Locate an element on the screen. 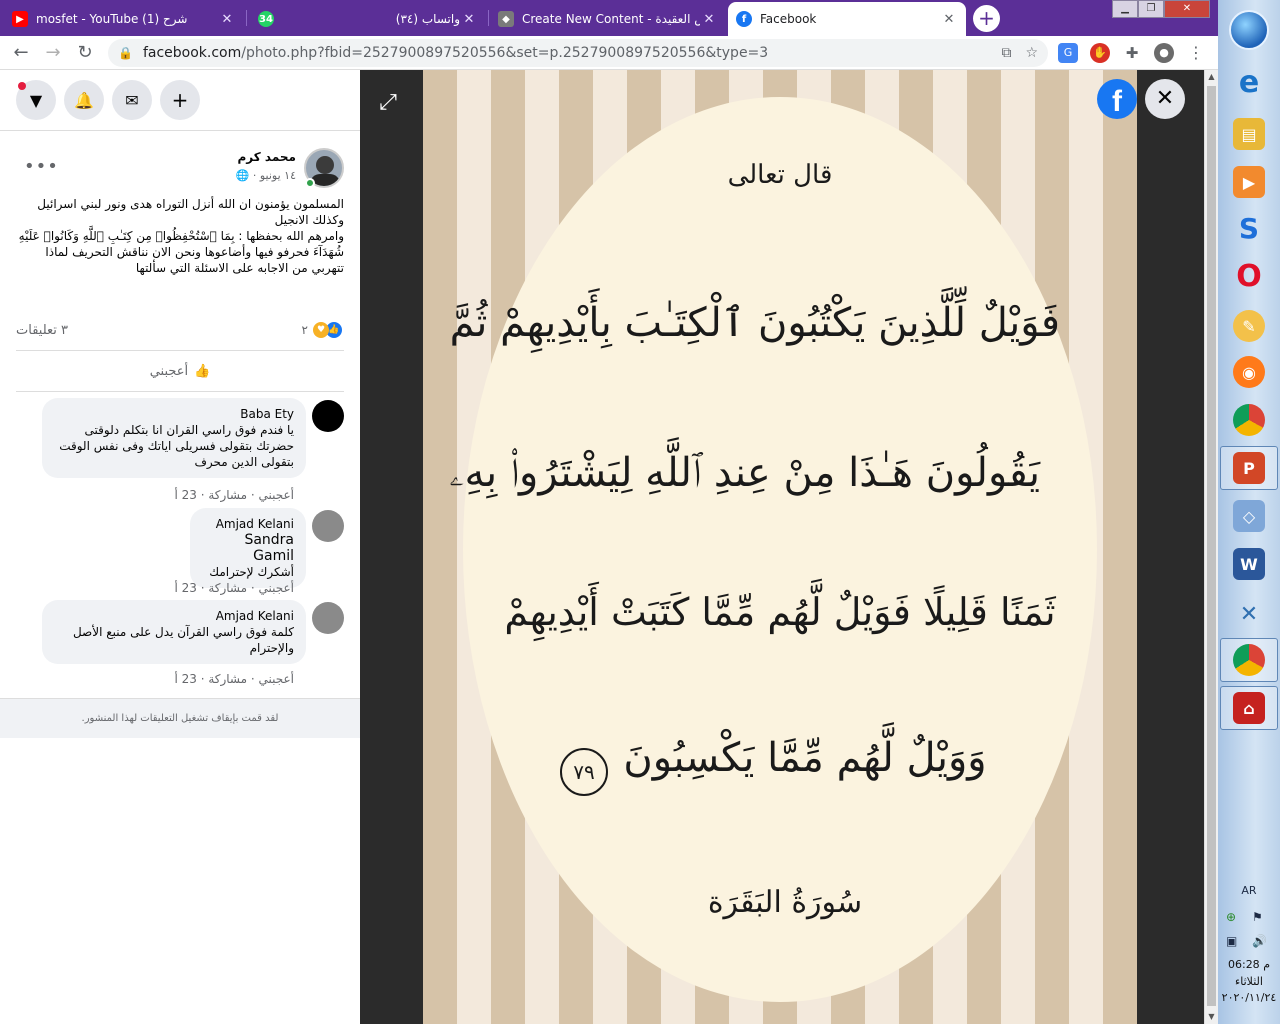 Image resolution: width=1280 pixels, height=1024 pixels. tray-plus-icon: ⊕ is located at coordinates (1231, 917).